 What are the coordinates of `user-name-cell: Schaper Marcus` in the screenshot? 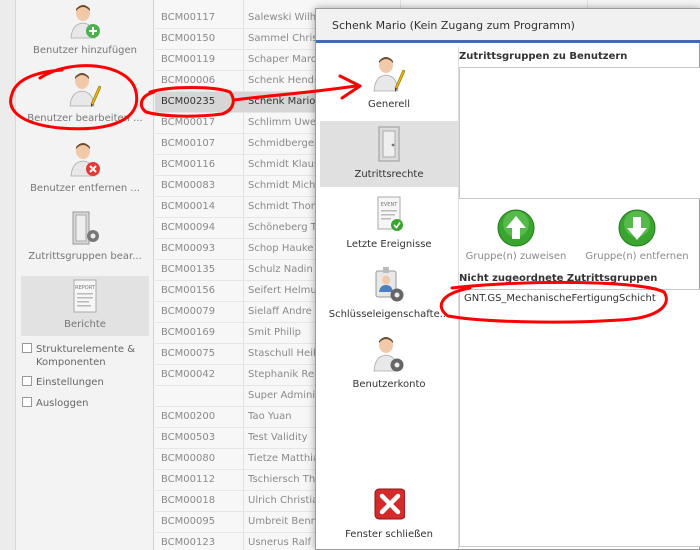 It's located at (282, 59).